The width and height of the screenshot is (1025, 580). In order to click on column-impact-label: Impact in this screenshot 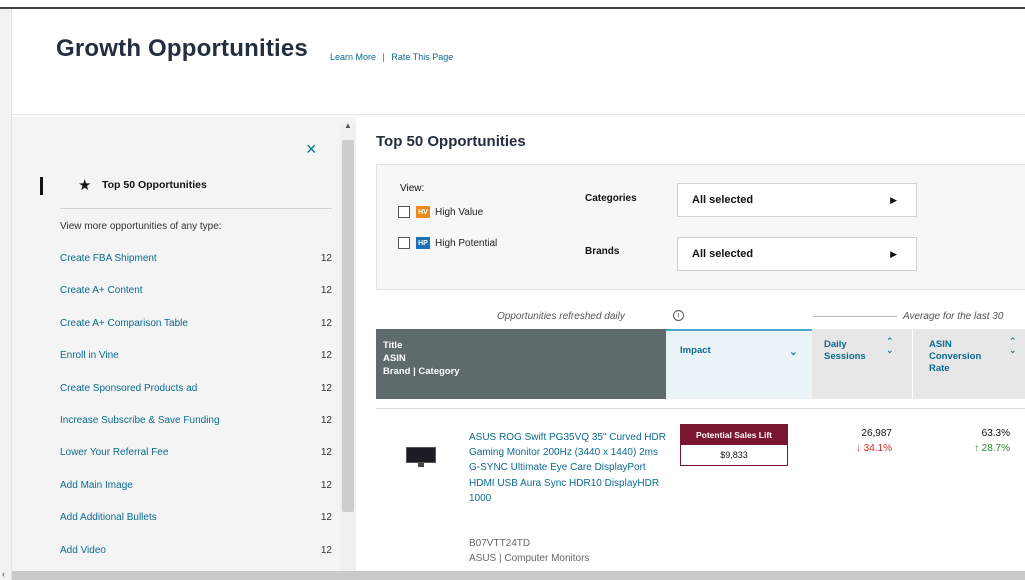, I will do `click(695, 350)`.